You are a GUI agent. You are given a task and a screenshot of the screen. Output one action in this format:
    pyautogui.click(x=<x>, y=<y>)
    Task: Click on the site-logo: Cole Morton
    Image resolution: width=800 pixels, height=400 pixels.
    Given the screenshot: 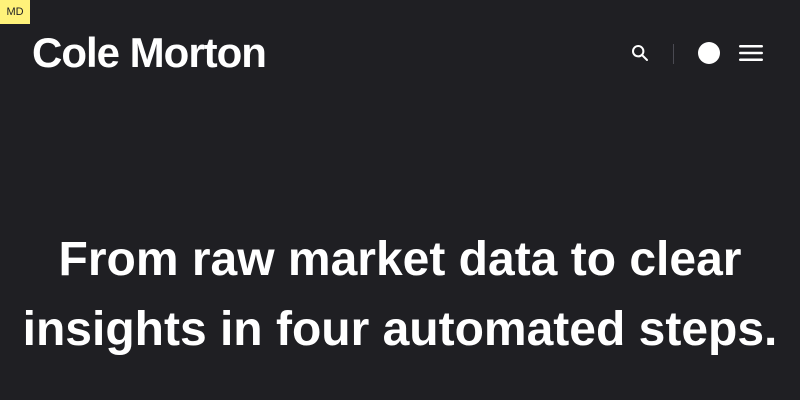 What is the action you would take?
    pyautogui.click(x=149, y=53)
    